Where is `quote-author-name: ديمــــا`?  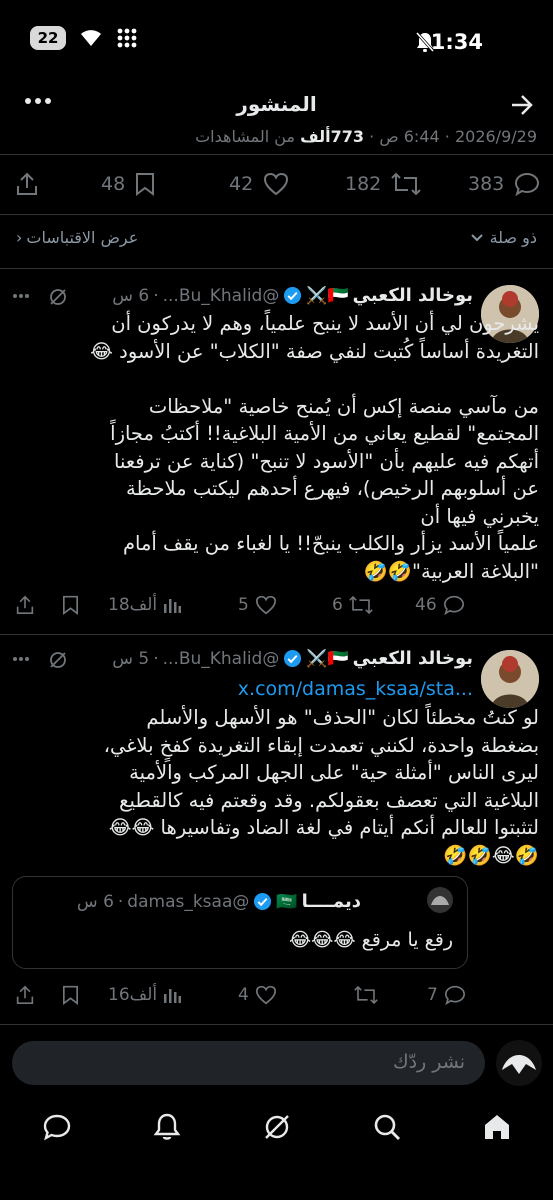
quote-author-name: ديمــــا is located at coordinates (331, 901).